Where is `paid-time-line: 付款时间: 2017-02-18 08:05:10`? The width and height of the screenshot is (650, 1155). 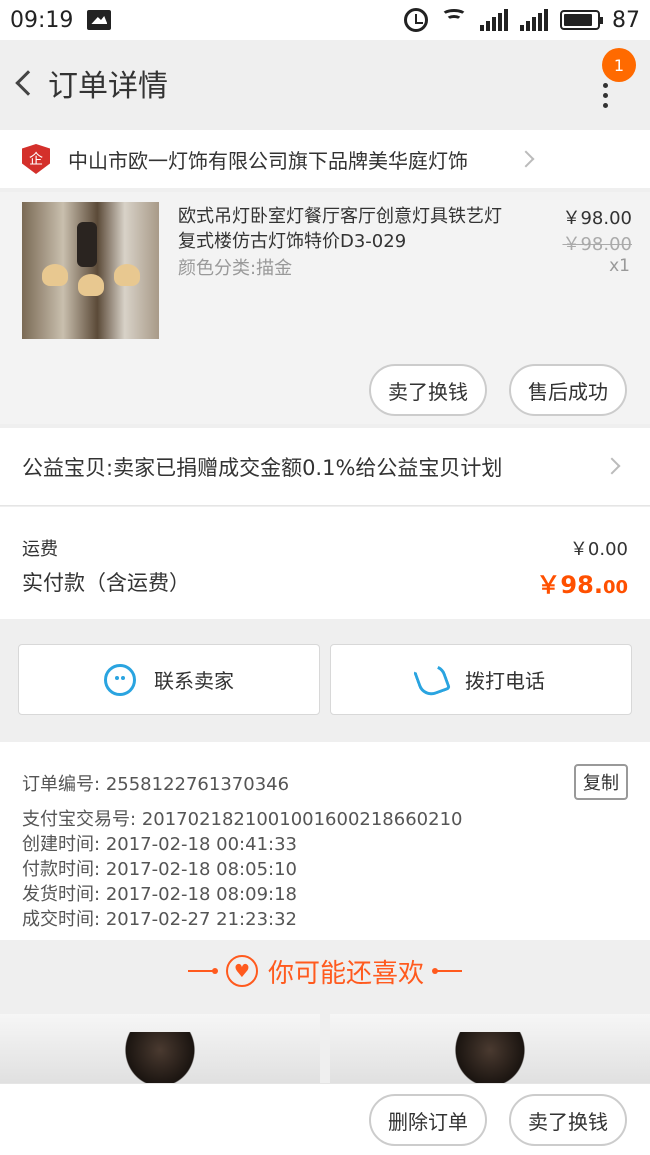
paid-time-line: 付款时间: 2017-02-18 08:05:10 is located at coordinates (159, 869).